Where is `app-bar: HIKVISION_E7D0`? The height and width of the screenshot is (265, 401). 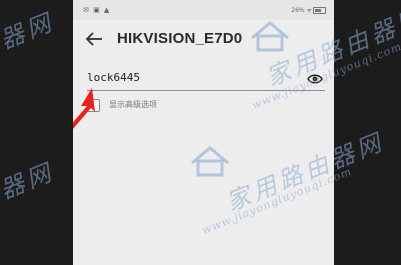
app-bar: HIKVISION_E7D0 is located at coordinates (203, 40).